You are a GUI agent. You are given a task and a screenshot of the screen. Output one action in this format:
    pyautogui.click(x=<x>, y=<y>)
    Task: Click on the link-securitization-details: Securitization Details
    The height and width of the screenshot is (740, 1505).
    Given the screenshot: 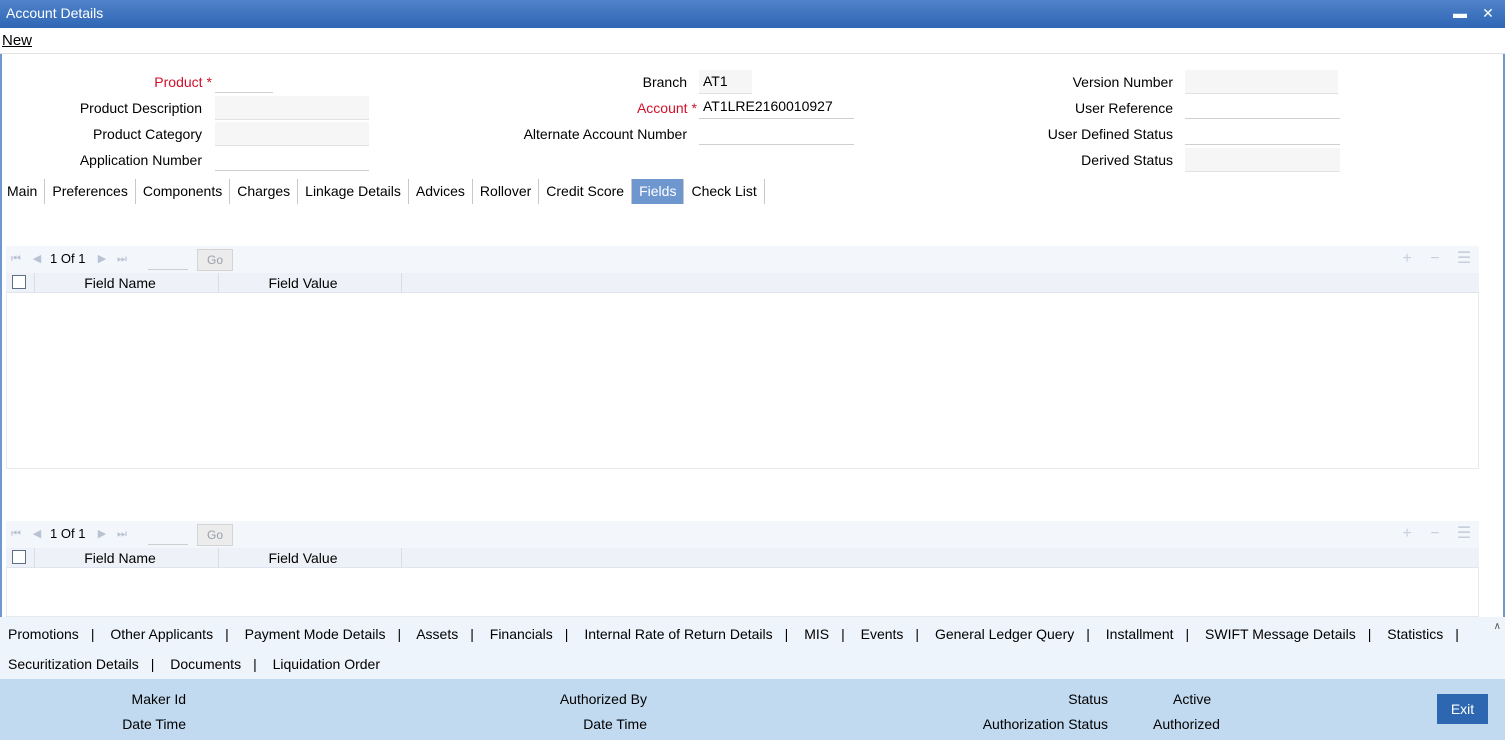 What is the action you would take?
    pyautogui.click(x=73, y=664)
    